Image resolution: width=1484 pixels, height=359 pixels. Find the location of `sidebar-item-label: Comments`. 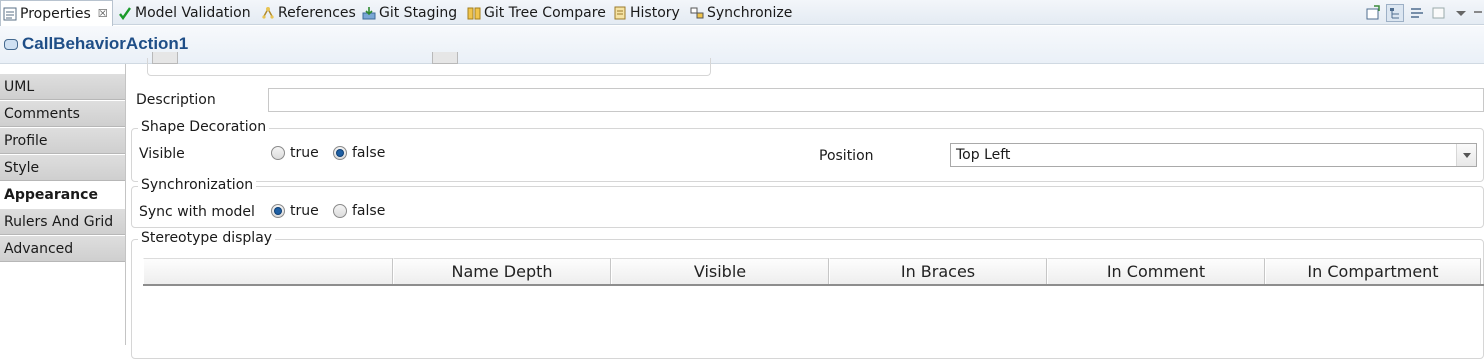

sidebar-item-label: Comments is located at coordinates (42, 113).